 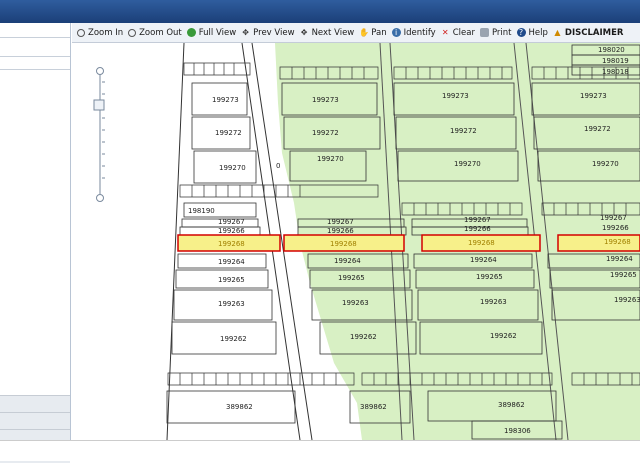 I want to click on app-header-bar, so click(x=320, y=11).